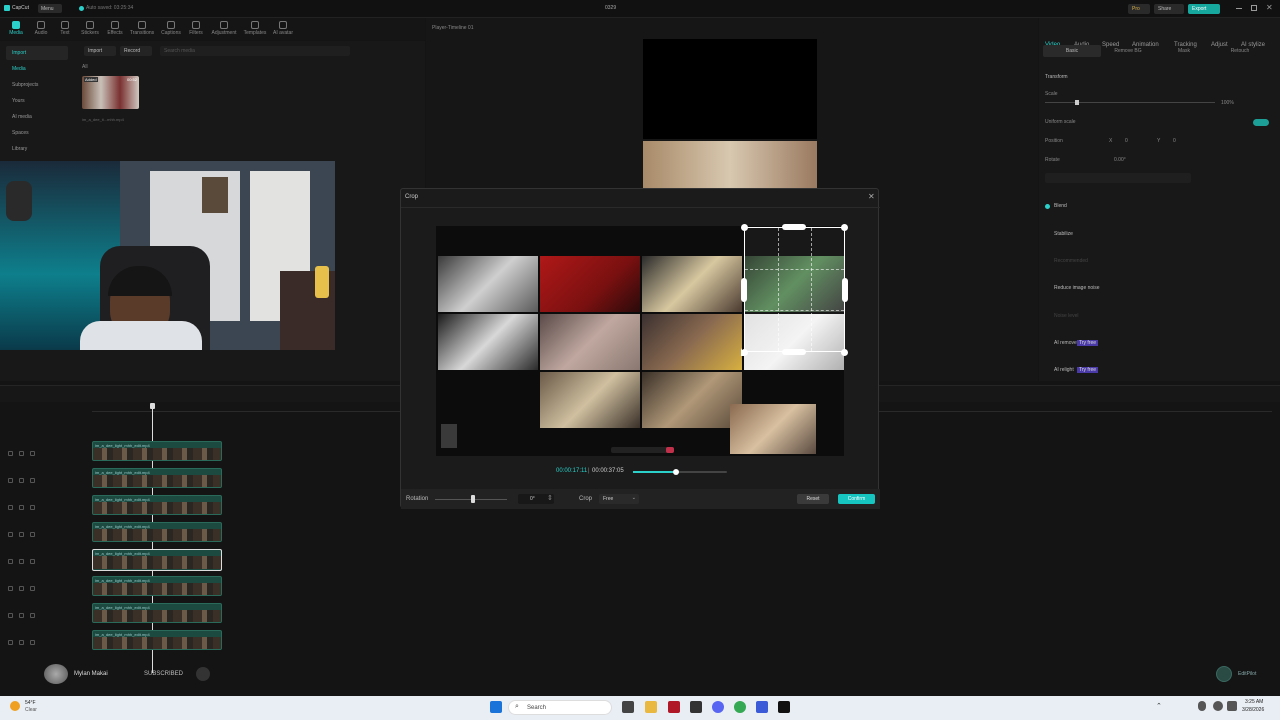  What do you see at coordinates (196, 29) in the screenshot?
I see `tool-filters: Filters` at bounding box center [196, 29].